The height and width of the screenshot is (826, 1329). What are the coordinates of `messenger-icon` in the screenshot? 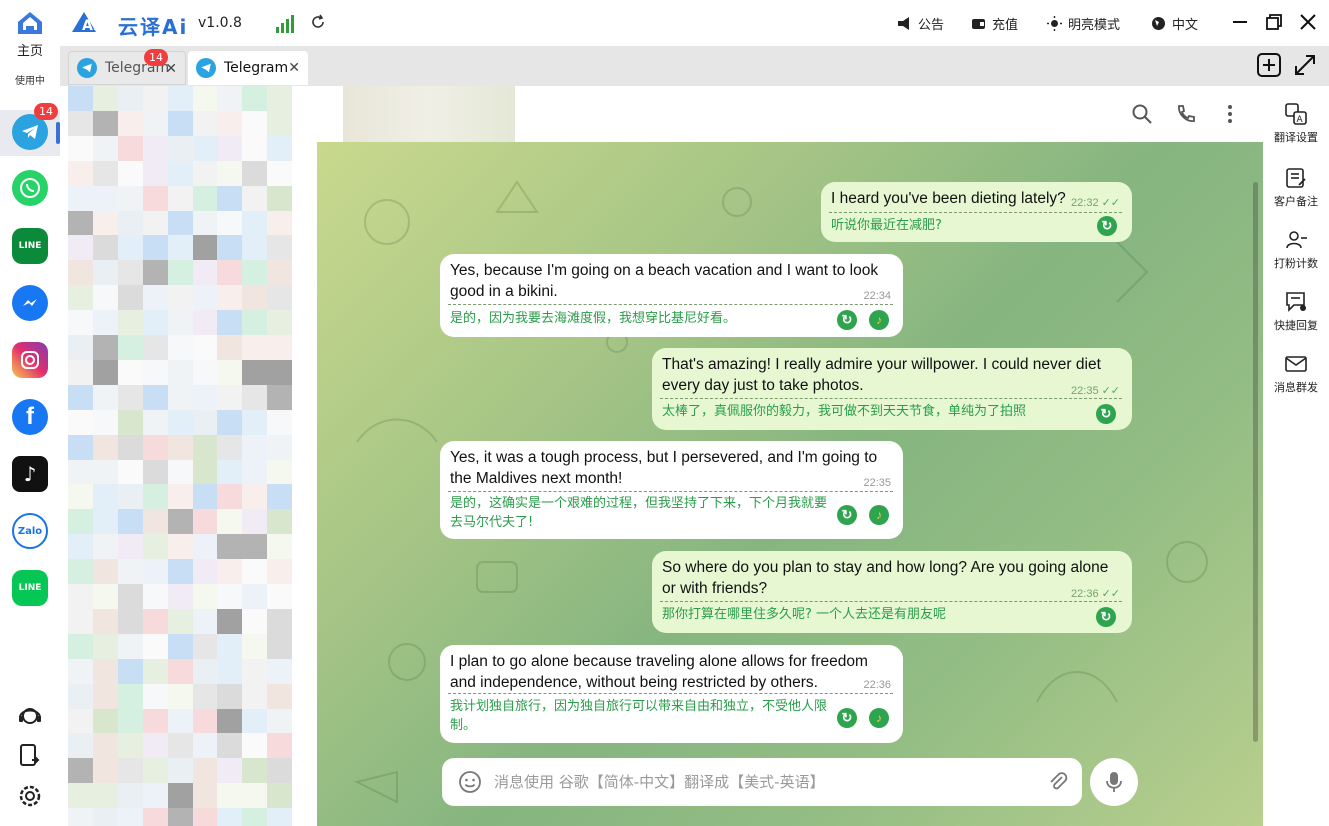 It's located at (30, 302).